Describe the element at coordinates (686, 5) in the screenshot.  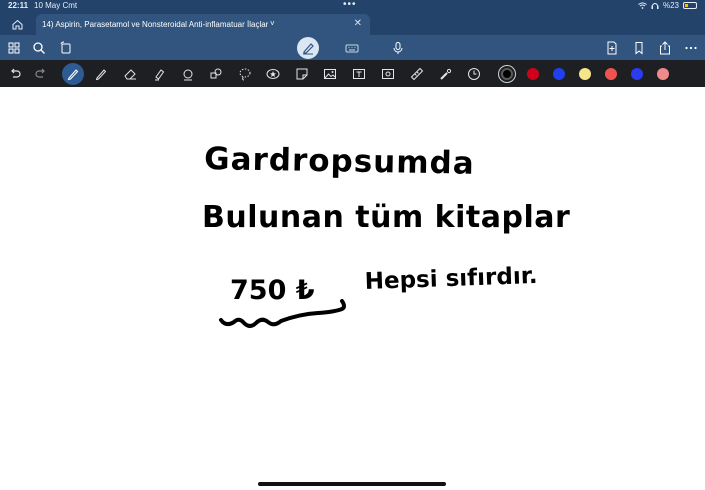
I see `battery-fill` at that location.